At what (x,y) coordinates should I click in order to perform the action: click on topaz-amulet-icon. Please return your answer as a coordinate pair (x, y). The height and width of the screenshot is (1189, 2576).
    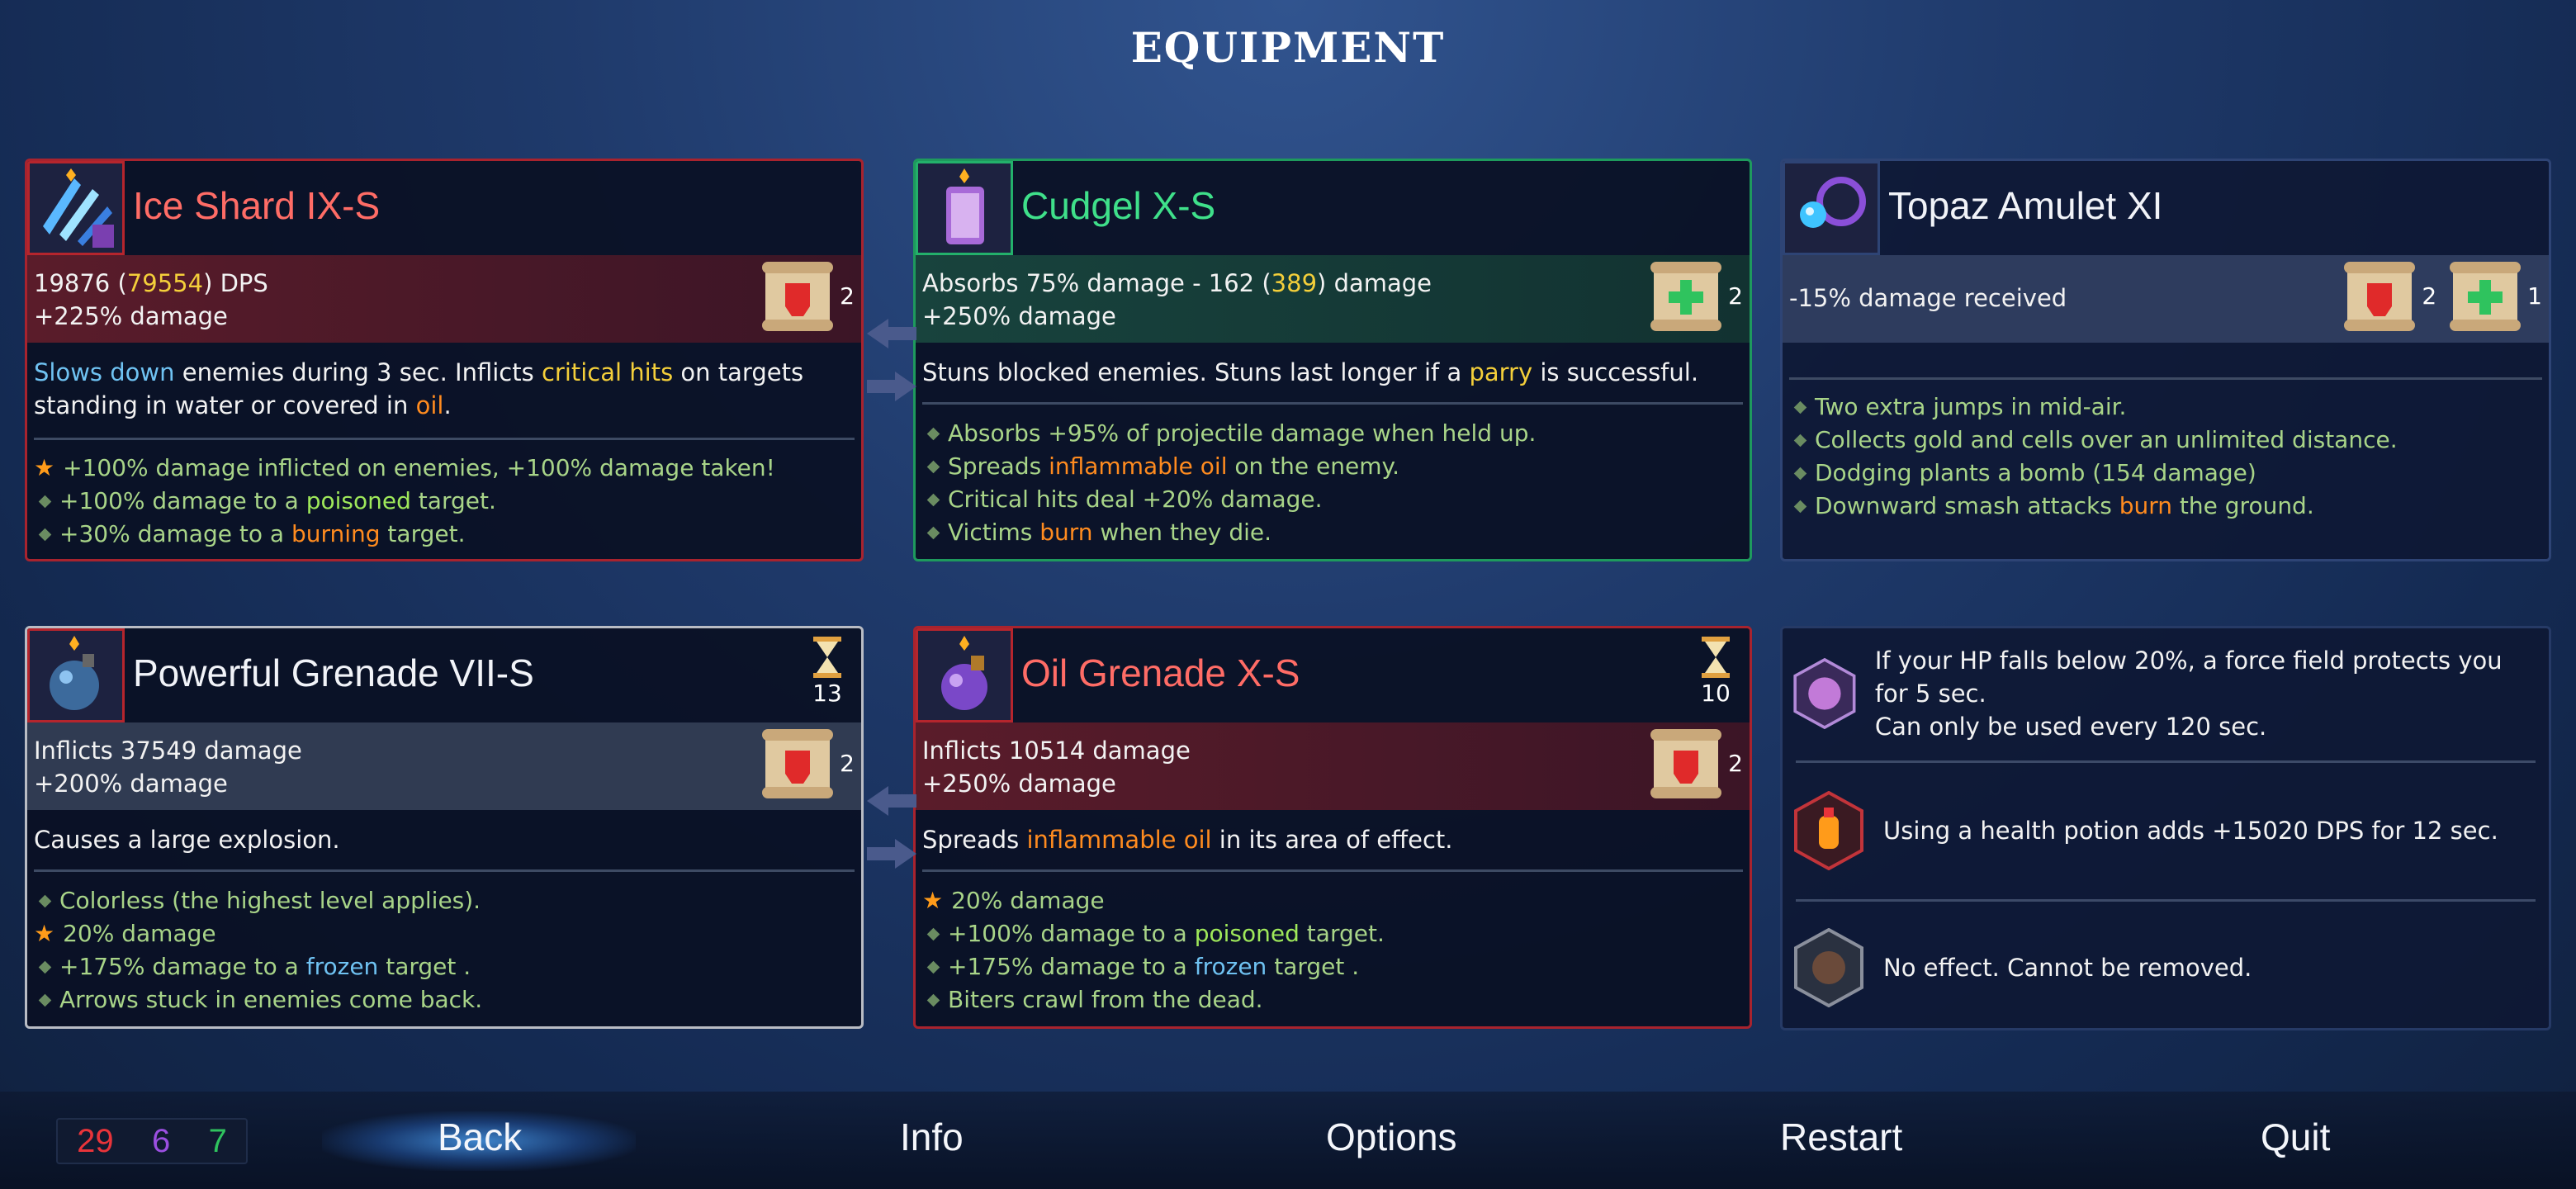
    Looking at the image, I should click on (1831, 208).